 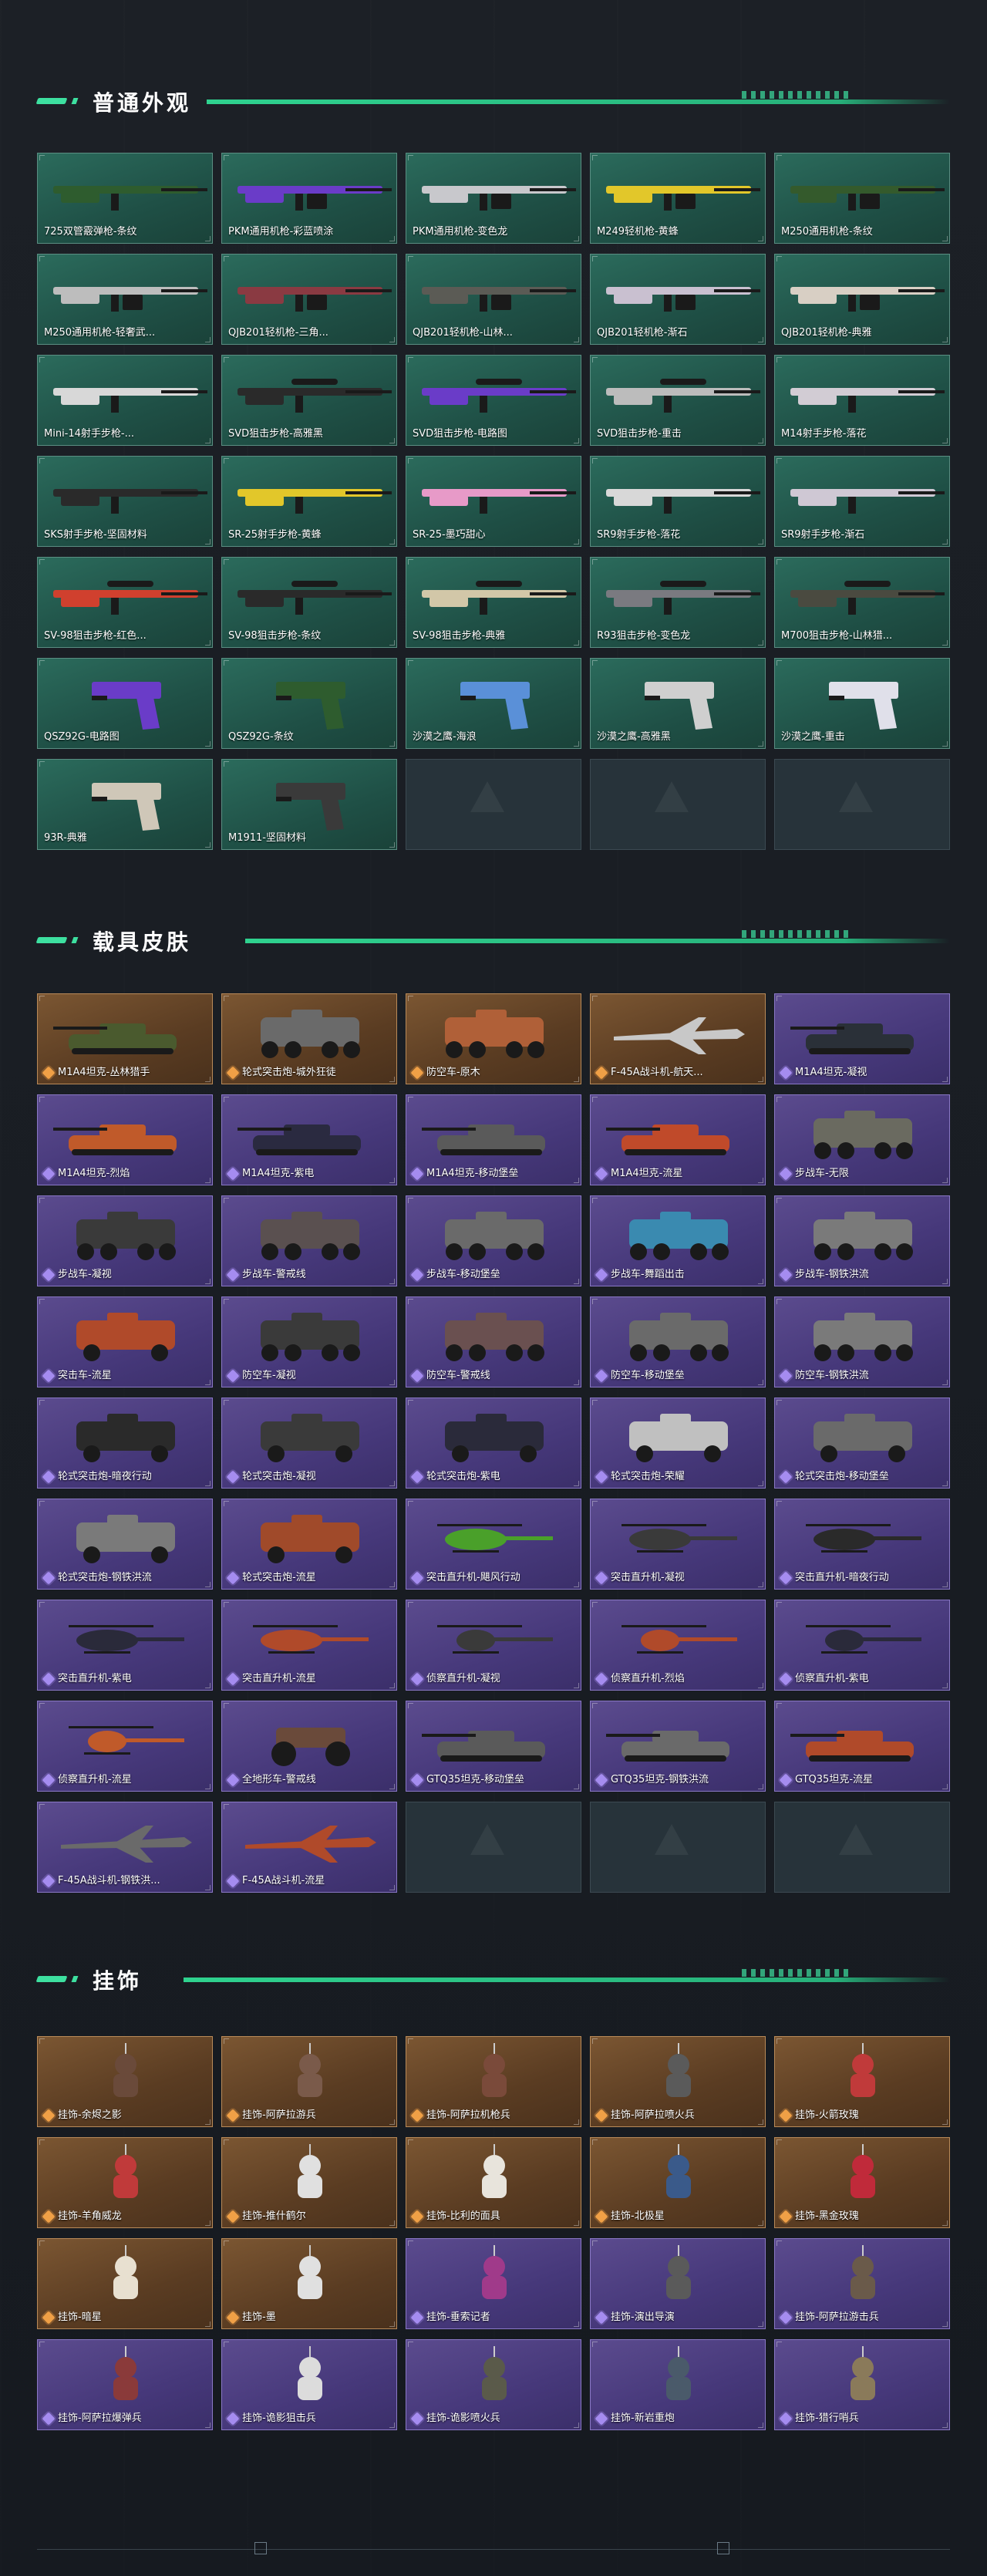 What do you see at coordinates (309, 1341) in the screenshot?
I see `vehicle-skin-card: 防空车-凝视` at bounding box center [309, 1341].